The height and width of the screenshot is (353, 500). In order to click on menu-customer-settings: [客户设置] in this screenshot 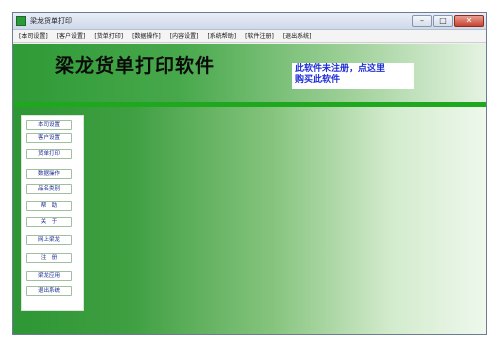, I will do `click(71, 36)`.